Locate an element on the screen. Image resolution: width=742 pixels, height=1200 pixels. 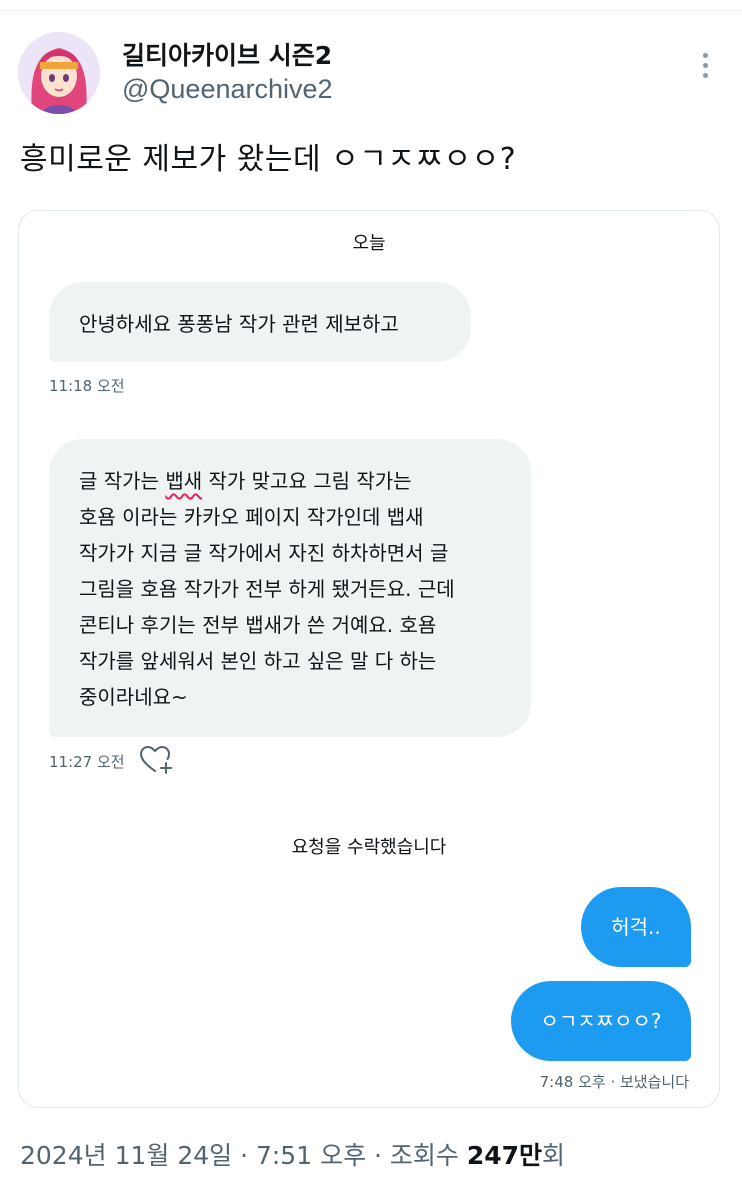
view-count-suffix: 회 is located at coordinates (554, 1155).